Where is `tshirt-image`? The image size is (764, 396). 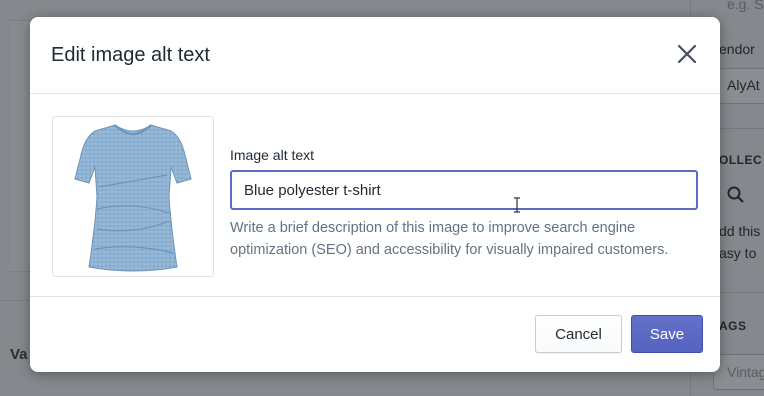
tshirt-image is located at coordinates (133, 198).